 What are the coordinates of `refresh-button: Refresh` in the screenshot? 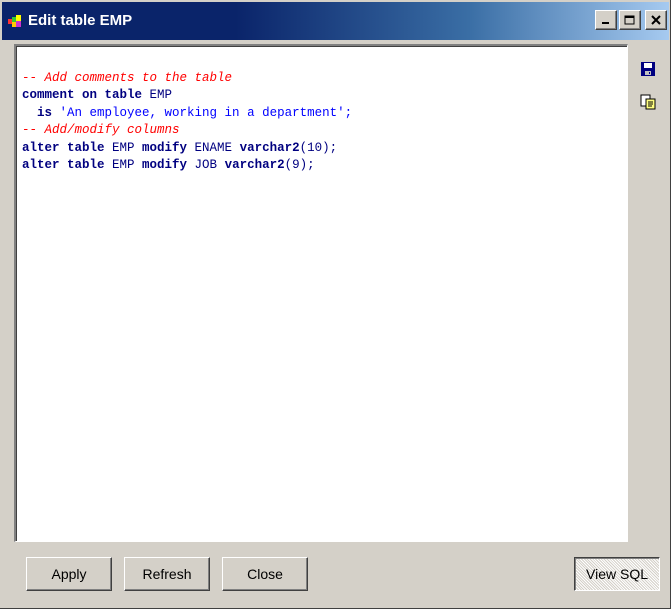 It's located at (167, 574).